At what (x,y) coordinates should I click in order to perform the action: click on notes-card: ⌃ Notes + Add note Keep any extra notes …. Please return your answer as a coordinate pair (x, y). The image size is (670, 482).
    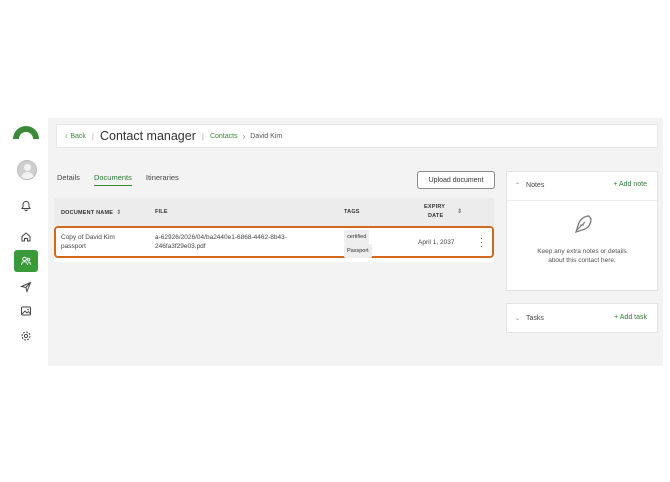
    Looking at the image, I should click on (582, 231).